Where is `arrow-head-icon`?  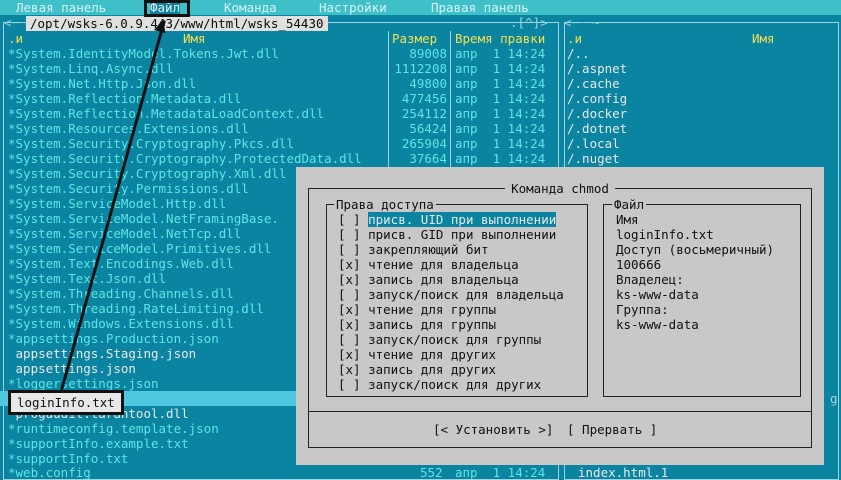
arrow-head-icon is located at coordinates (160, 27).